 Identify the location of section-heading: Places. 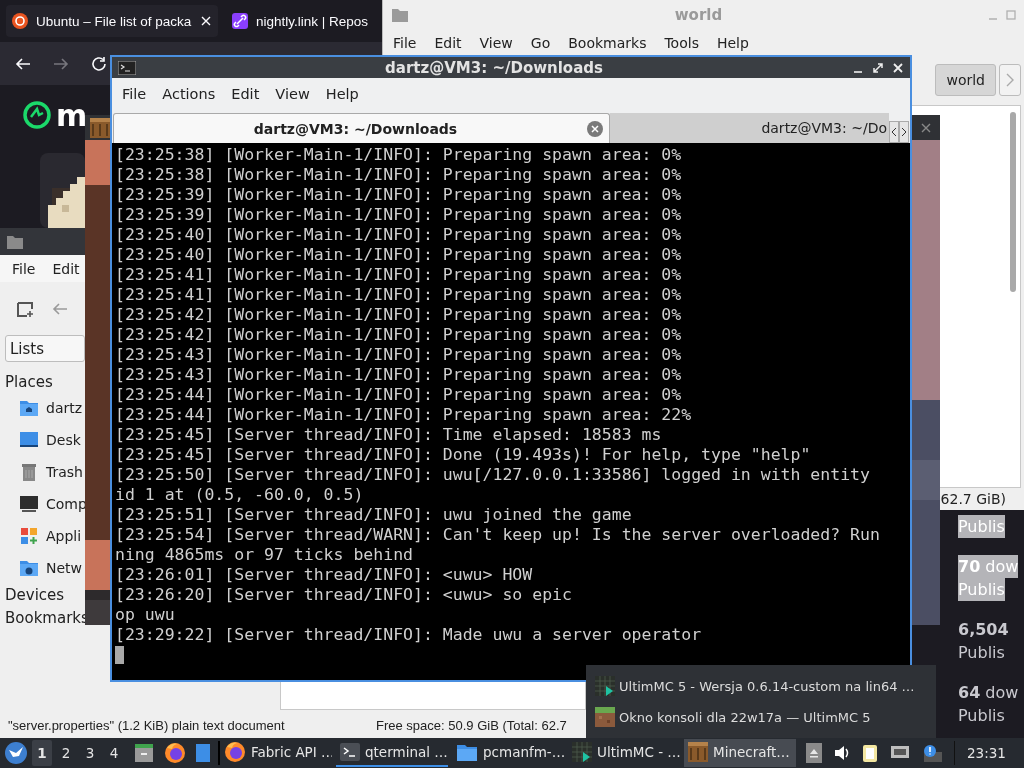
(29, 382).